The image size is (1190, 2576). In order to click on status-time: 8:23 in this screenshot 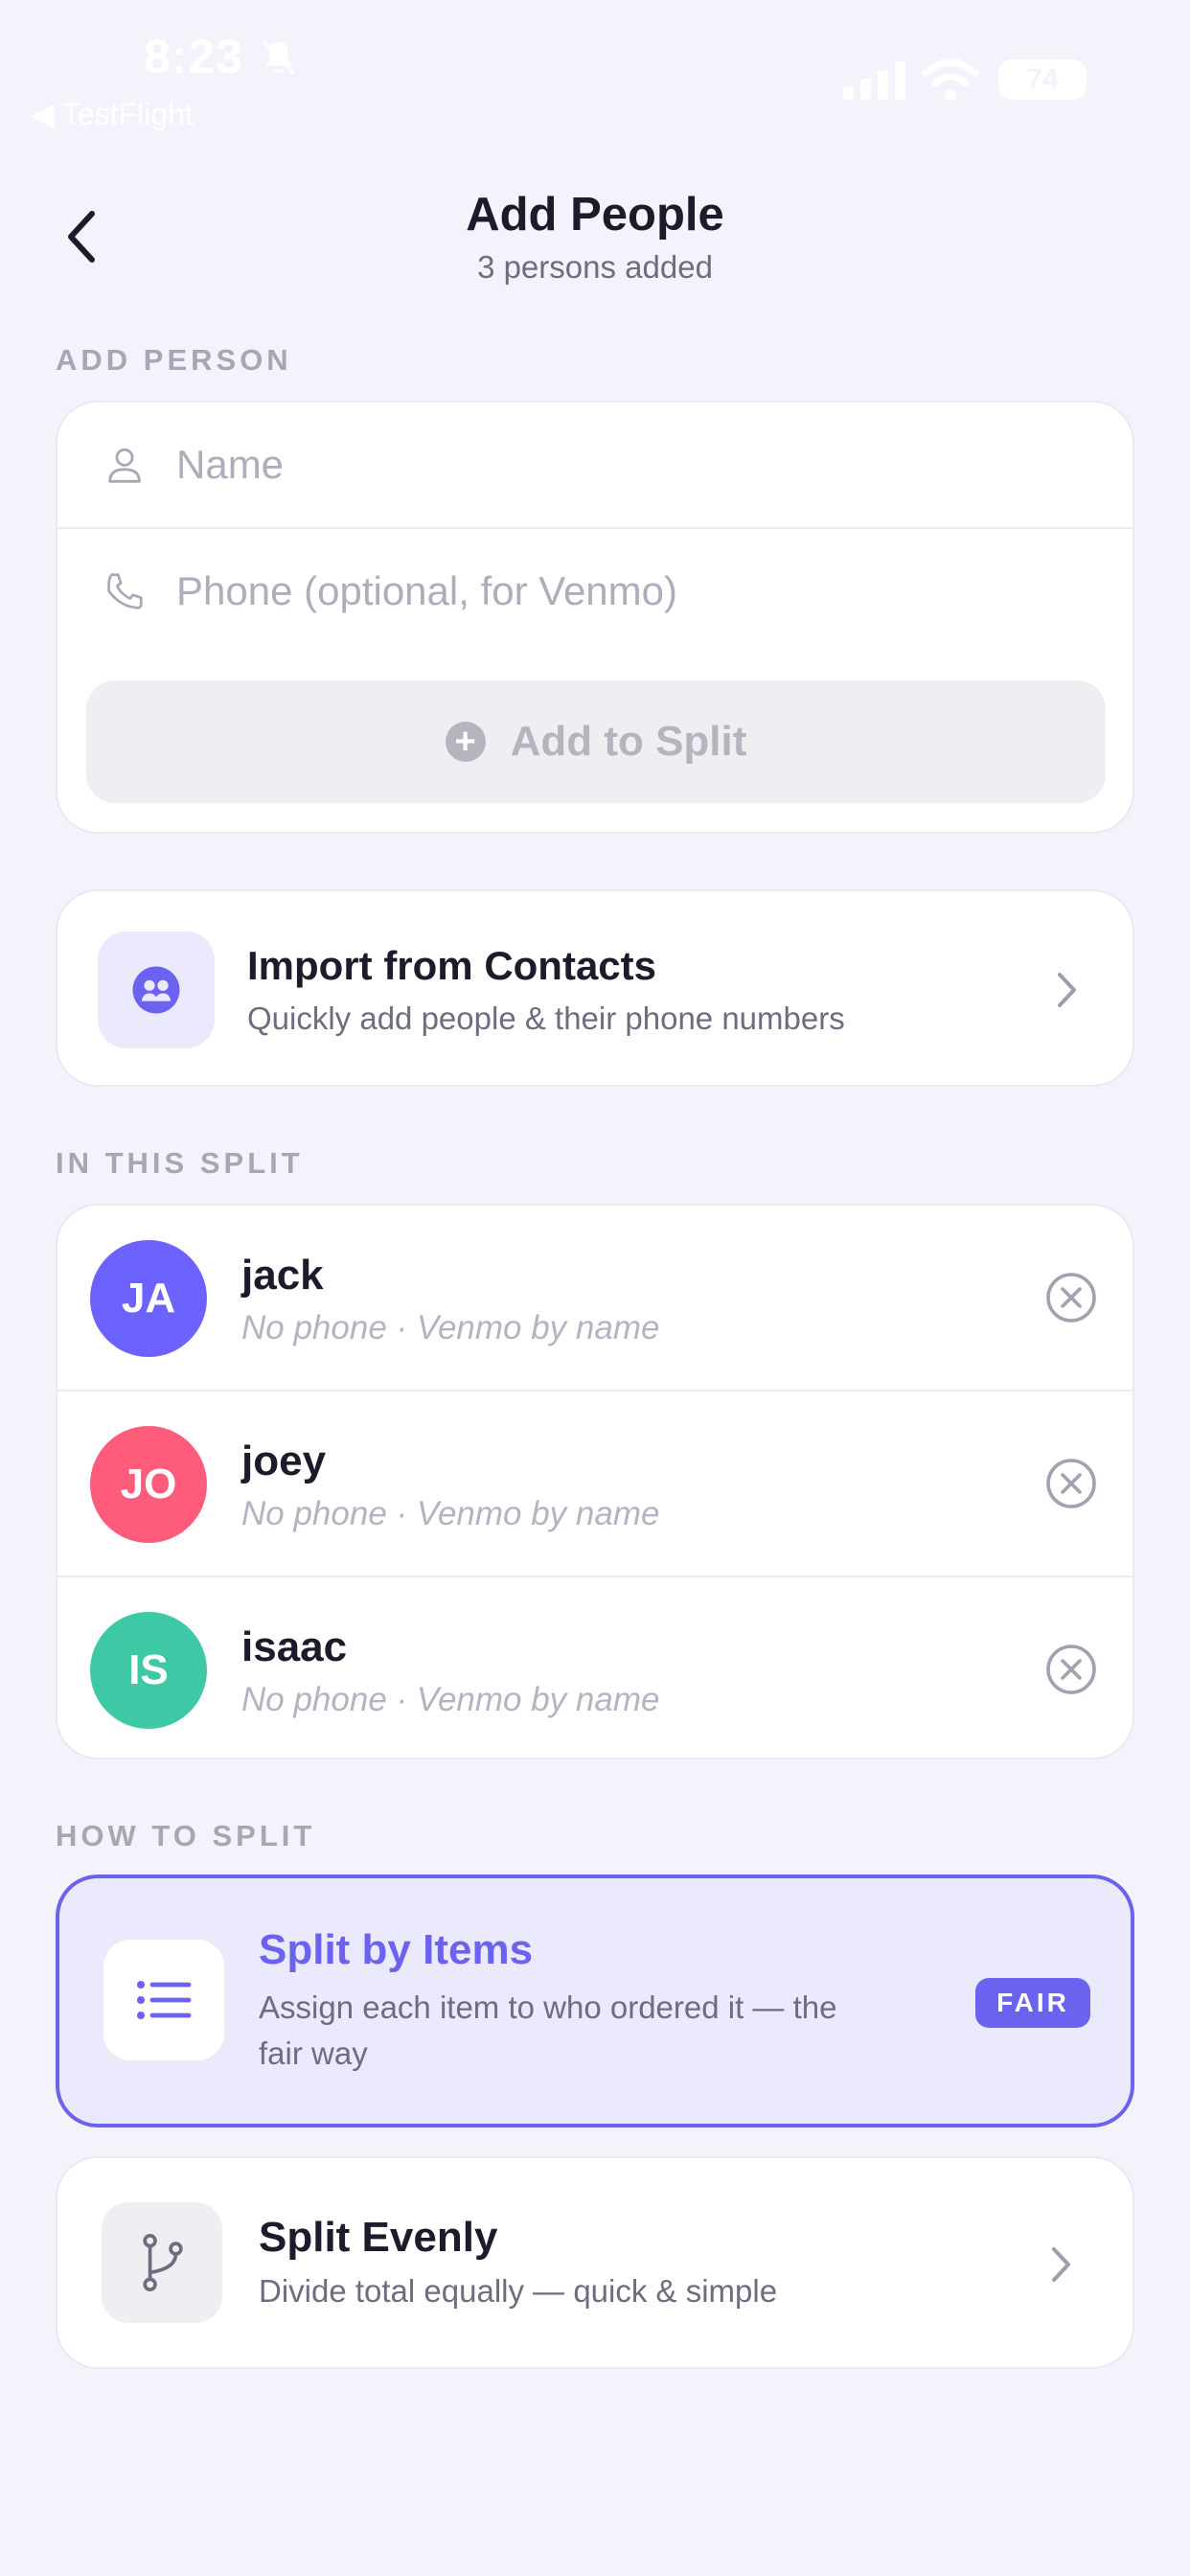, I will do `click(194, 56)`.